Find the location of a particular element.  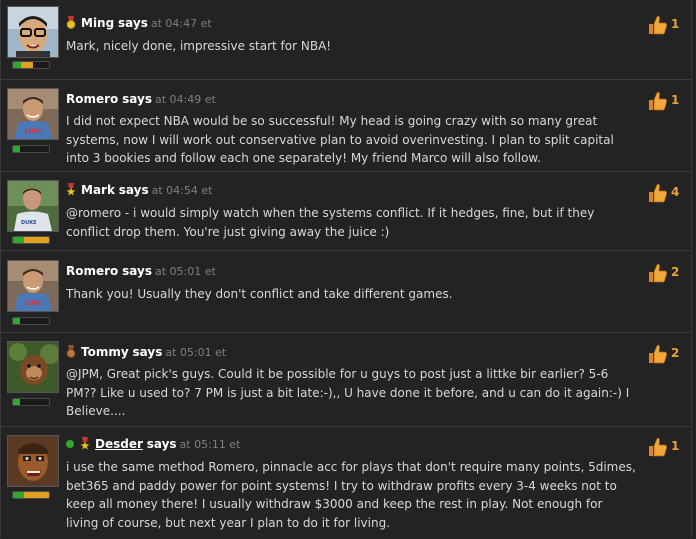

comment-header: Romero says at 05:01 et is located at coordinates (141, 271).